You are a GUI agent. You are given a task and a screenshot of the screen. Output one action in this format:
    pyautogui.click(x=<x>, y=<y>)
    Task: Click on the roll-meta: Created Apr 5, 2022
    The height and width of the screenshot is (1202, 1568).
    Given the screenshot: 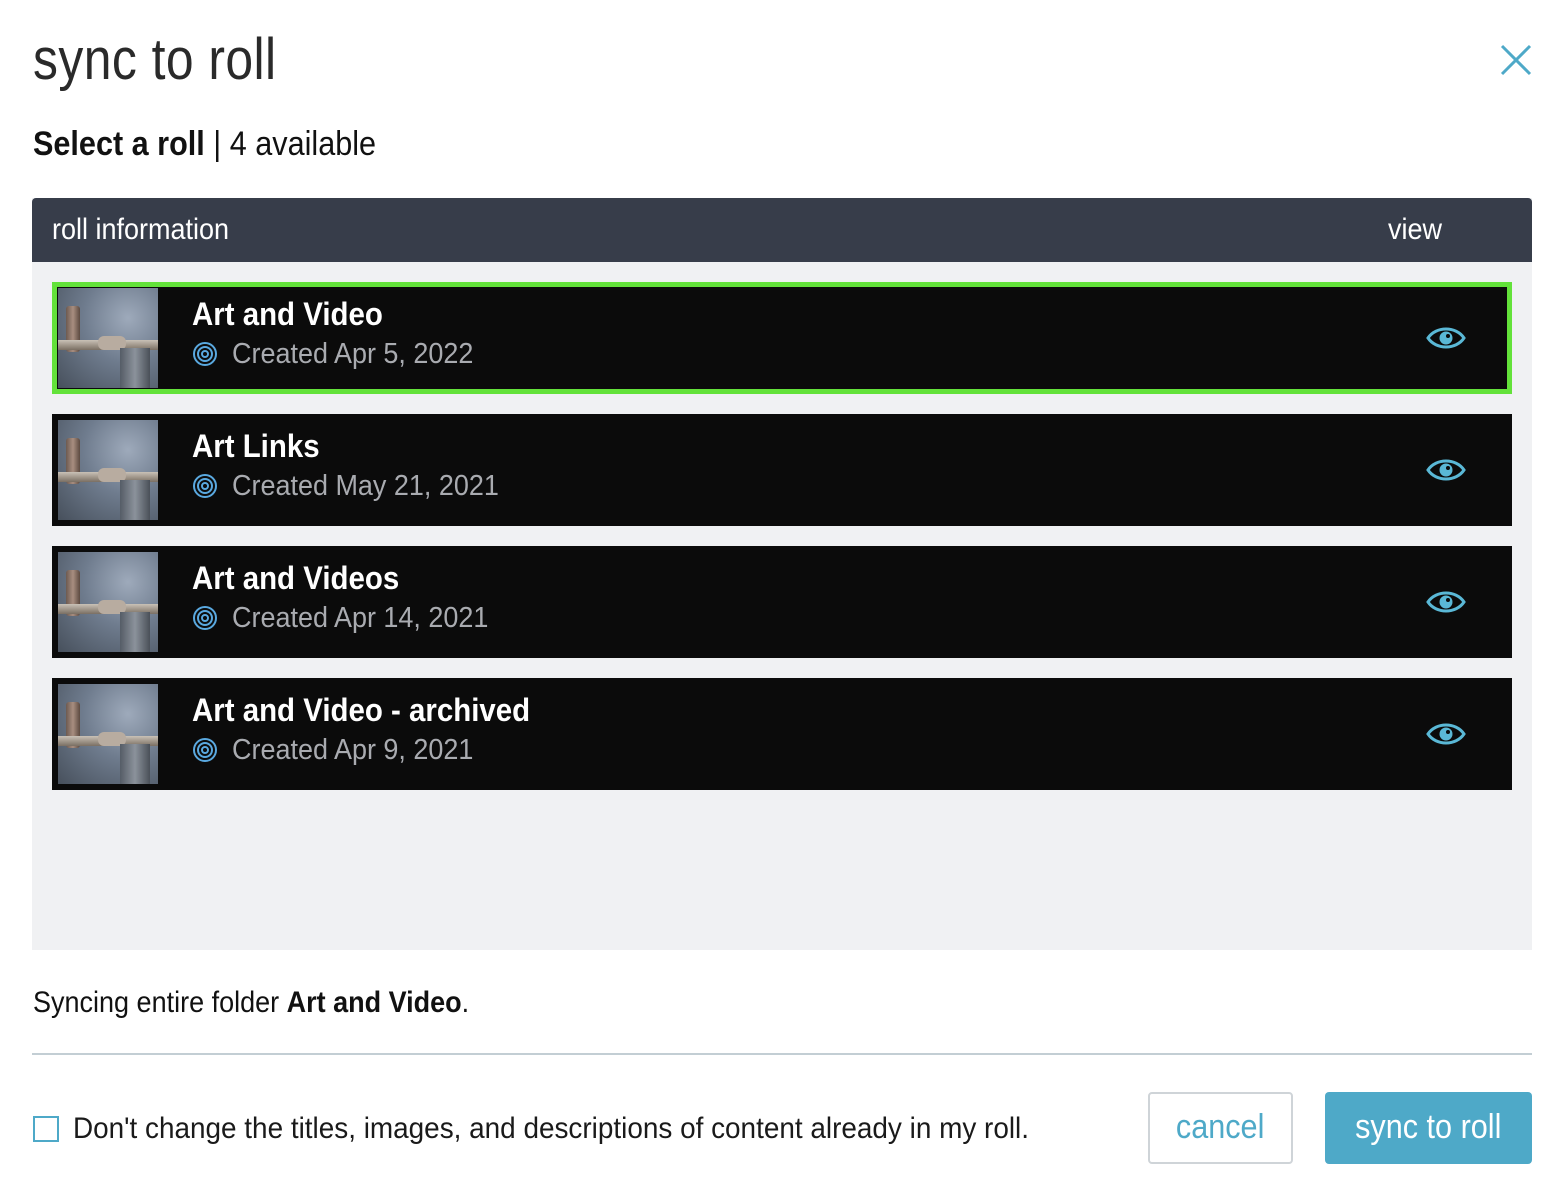 What is the action you would take?
    pyautogui.click(x=342, y=354)
    